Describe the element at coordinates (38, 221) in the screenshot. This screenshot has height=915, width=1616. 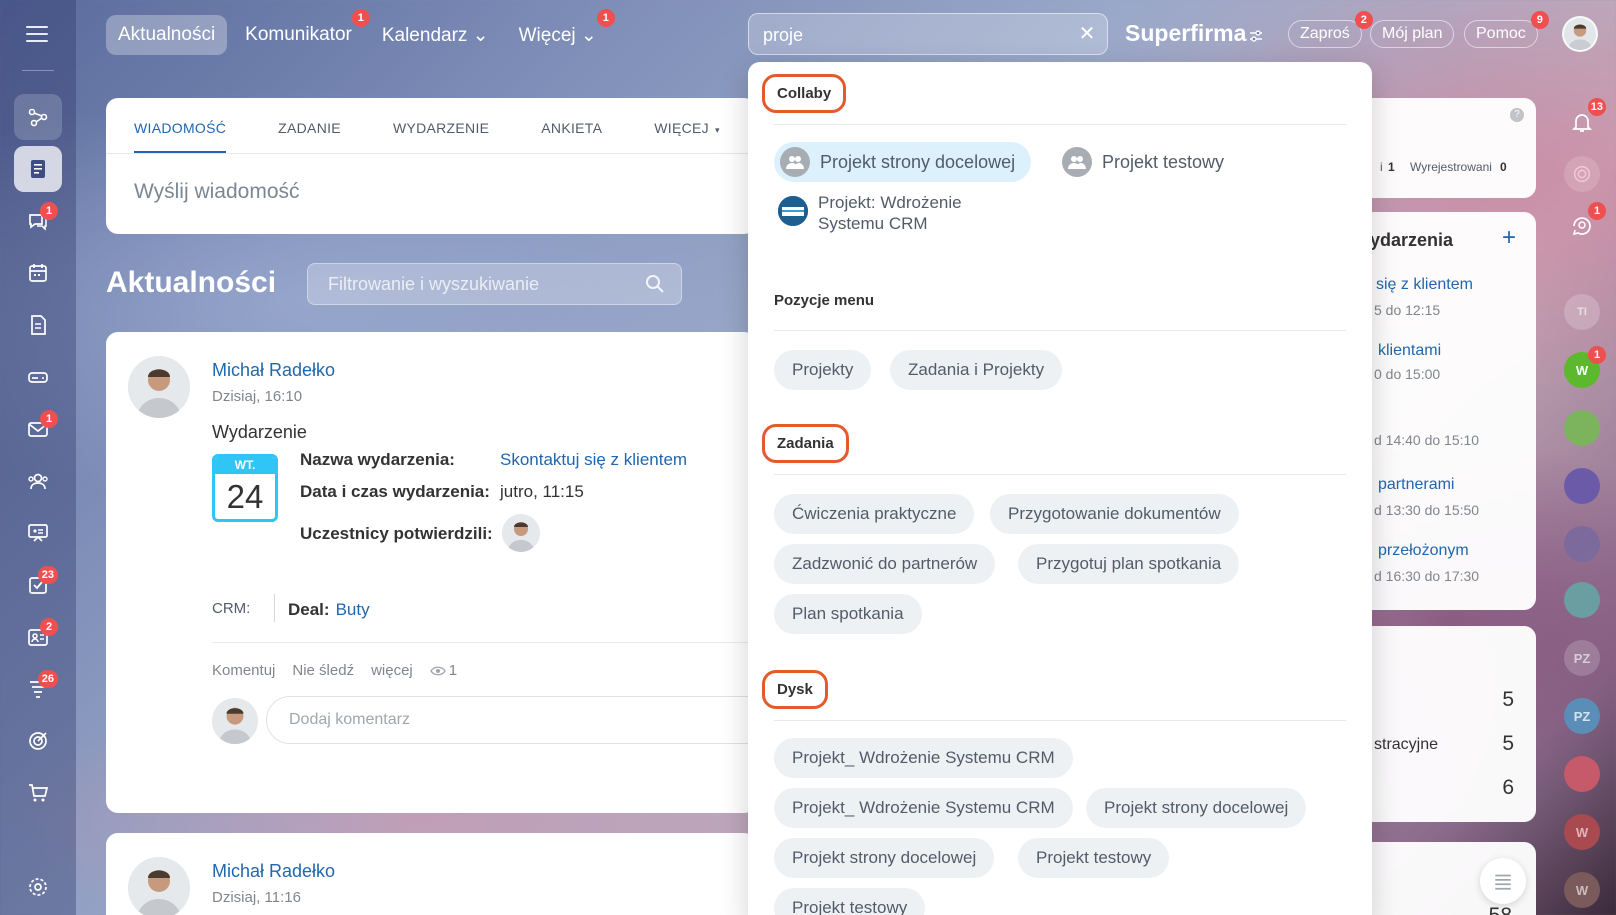
I see `sidebar-item-chat: 1` at that location.